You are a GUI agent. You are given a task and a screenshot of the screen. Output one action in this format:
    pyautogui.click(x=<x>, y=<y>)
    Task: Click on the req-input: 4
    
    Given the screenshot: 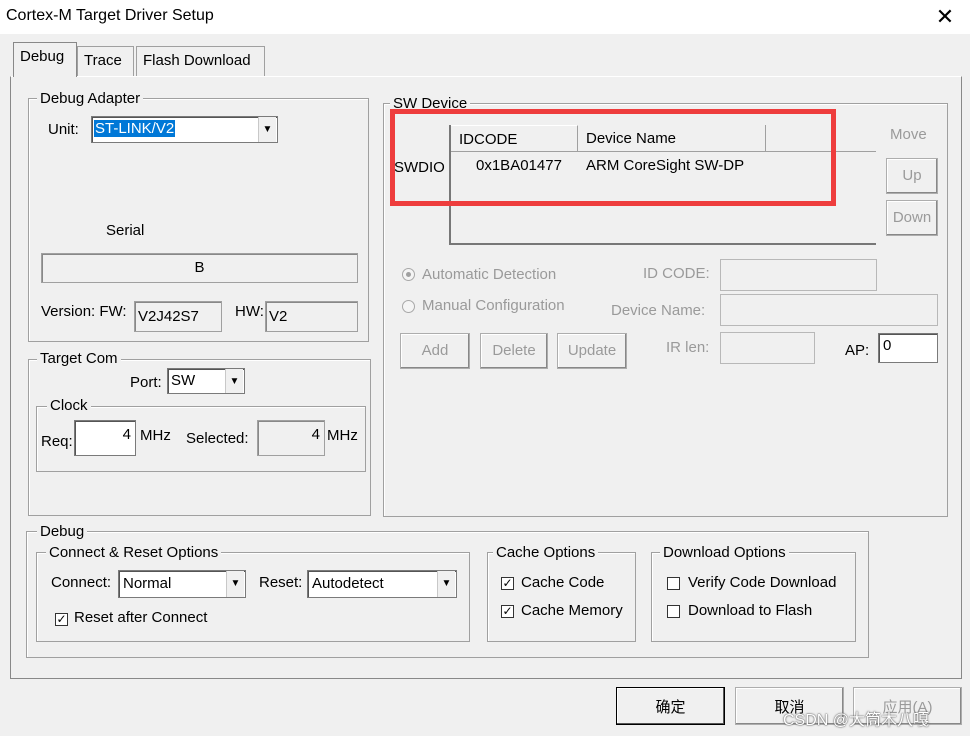 What is the action you would take?
    pyautogui.click(x=105, y=438)
    